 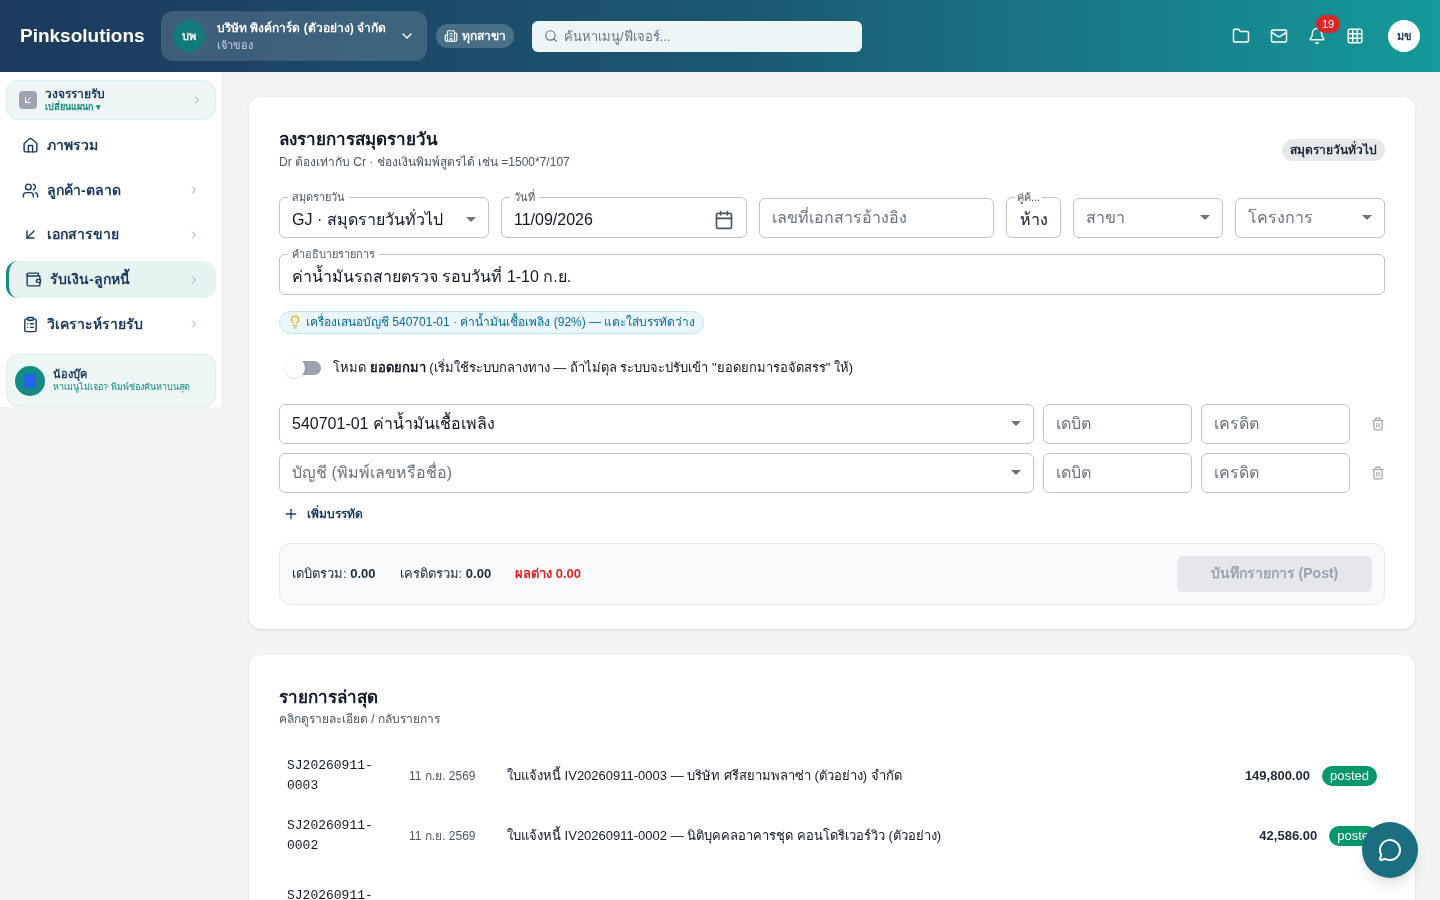 What do you see at coordinates (330, 776) in the screenshot?
I see `entry-code: SJ20260911-0003` at bounding box center [330, 776].